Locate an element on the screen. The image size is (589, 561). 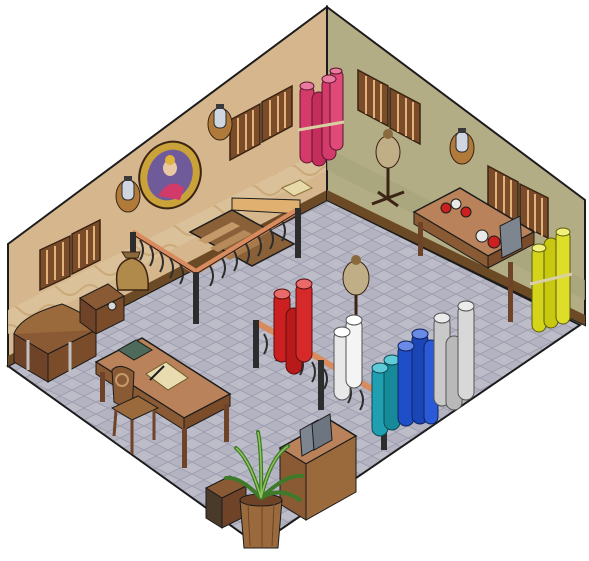
fabric-rolls-blue is located at coordinates (418, 377).